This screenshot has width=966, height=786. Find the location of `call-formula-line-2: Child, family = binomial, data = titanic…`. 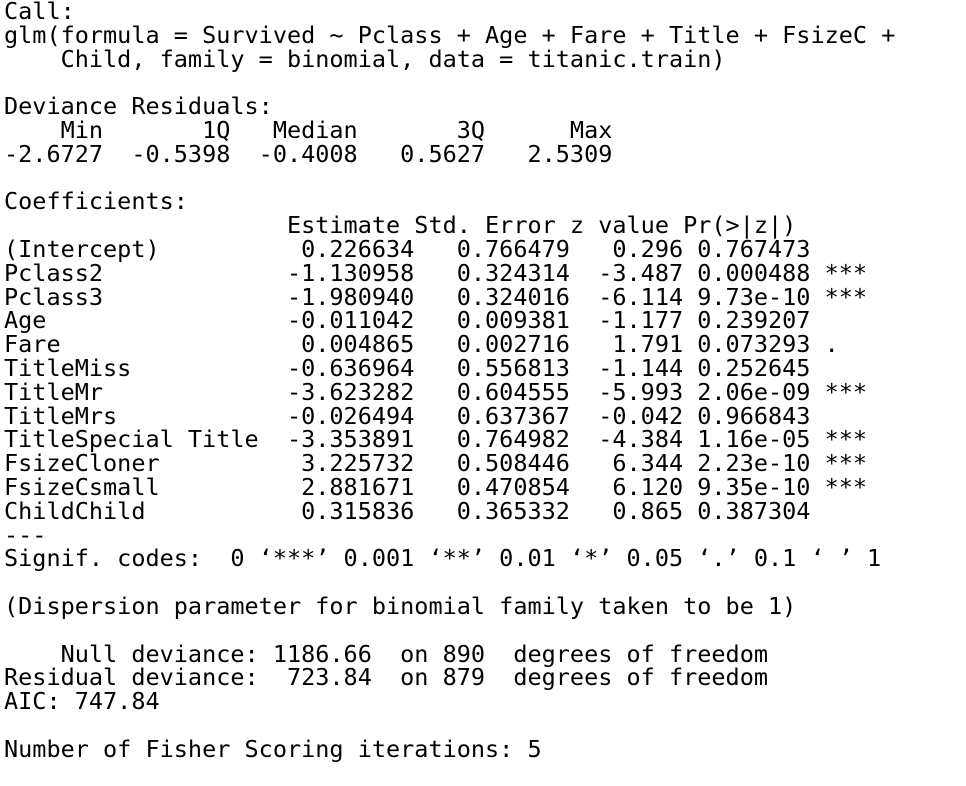

call-formula-line-2: Child, family = binomial, data = titanic… is located at coordinates (365, 58).